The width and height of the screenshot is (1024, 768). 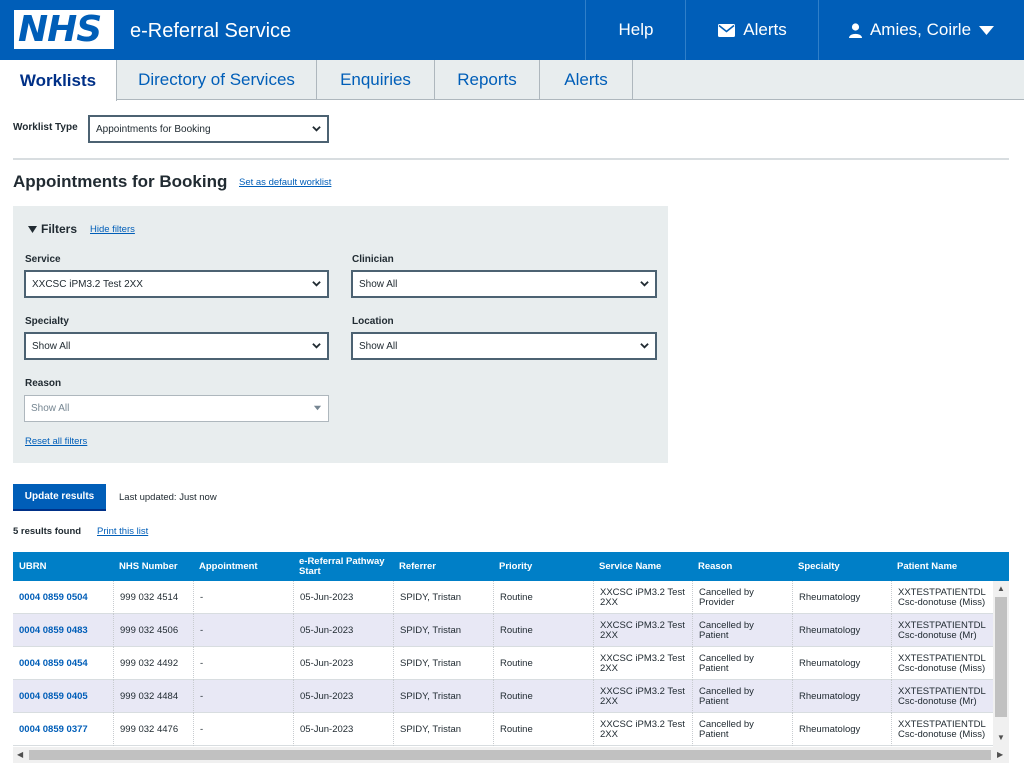 What do you see at coordinates (1001, 657) in the screenshot?
I see `vertical-scroll-thumb` at bounding box center [1001, 657].